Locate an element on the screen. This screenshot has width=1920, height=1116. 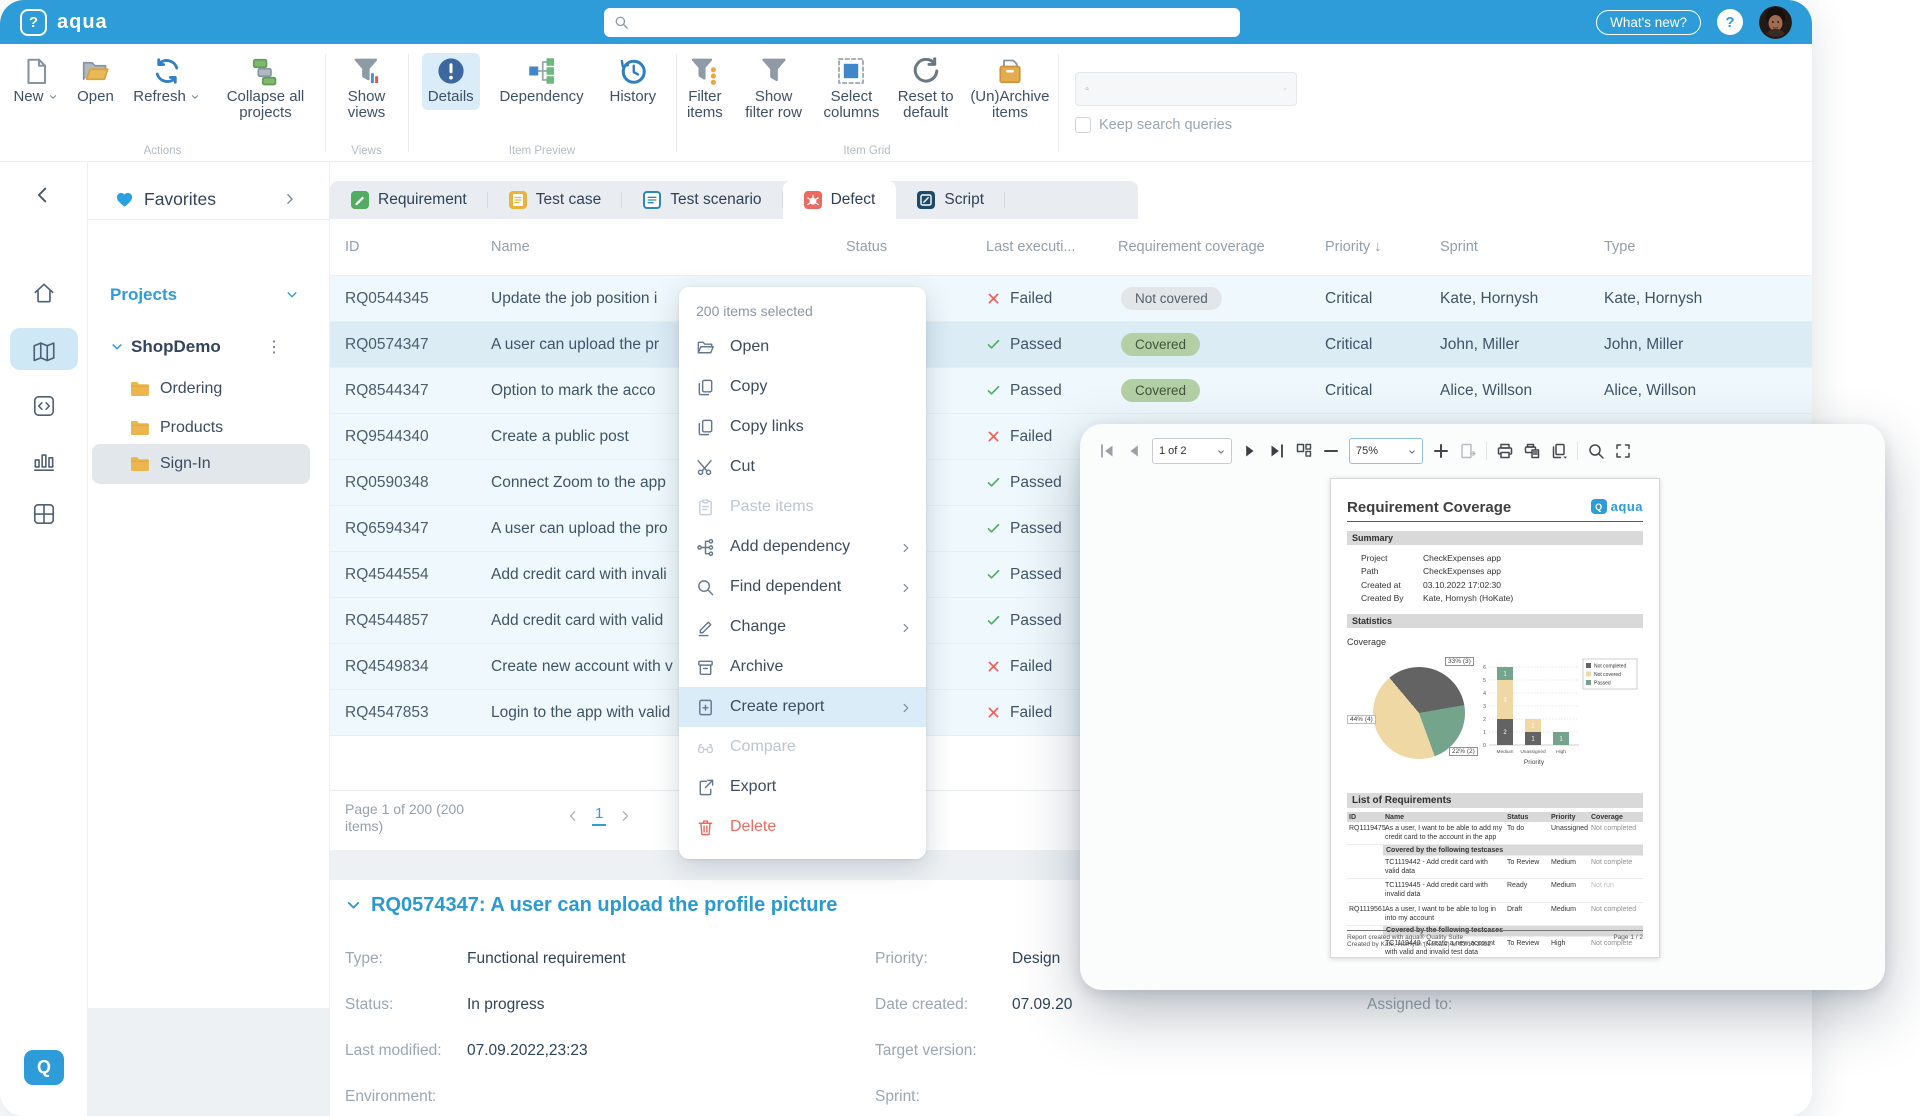
column-header-name: Name is located at coordinates (668, 247).